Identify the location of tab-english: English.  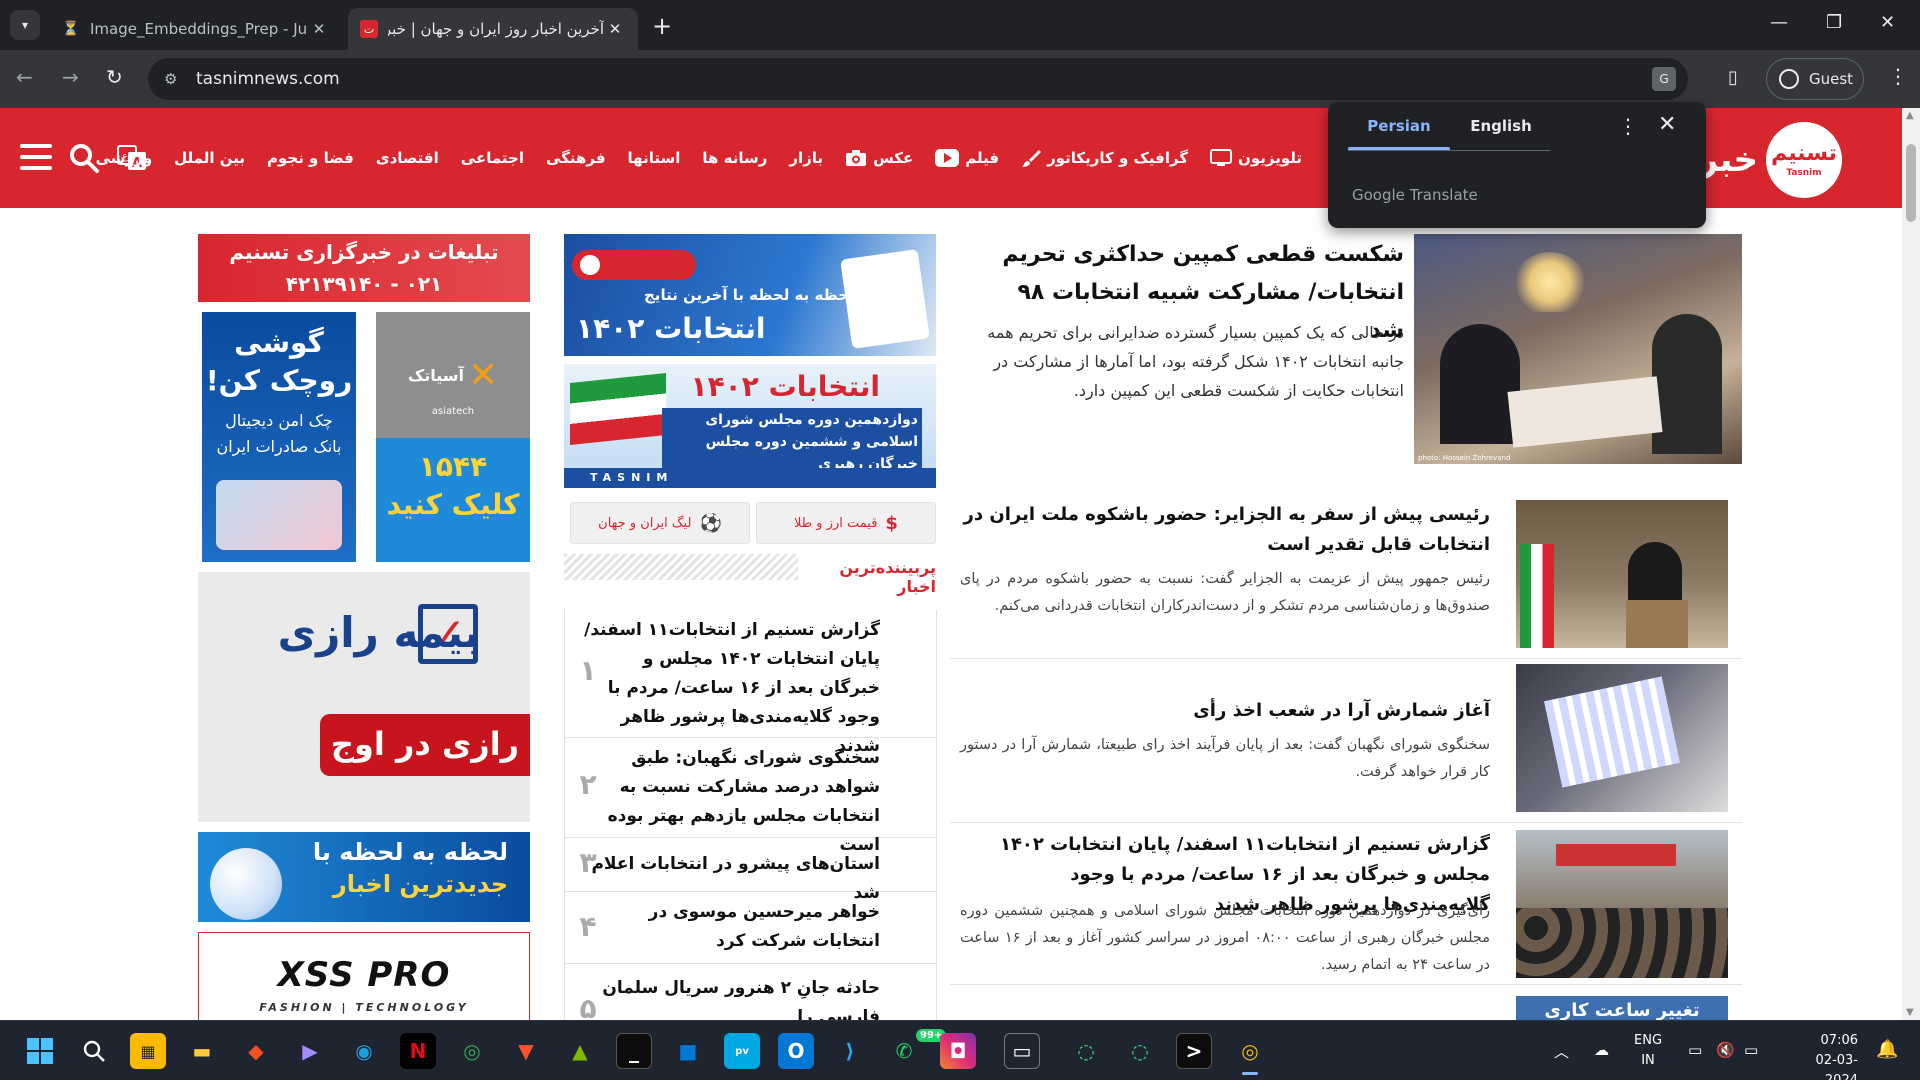
(1501, 126).